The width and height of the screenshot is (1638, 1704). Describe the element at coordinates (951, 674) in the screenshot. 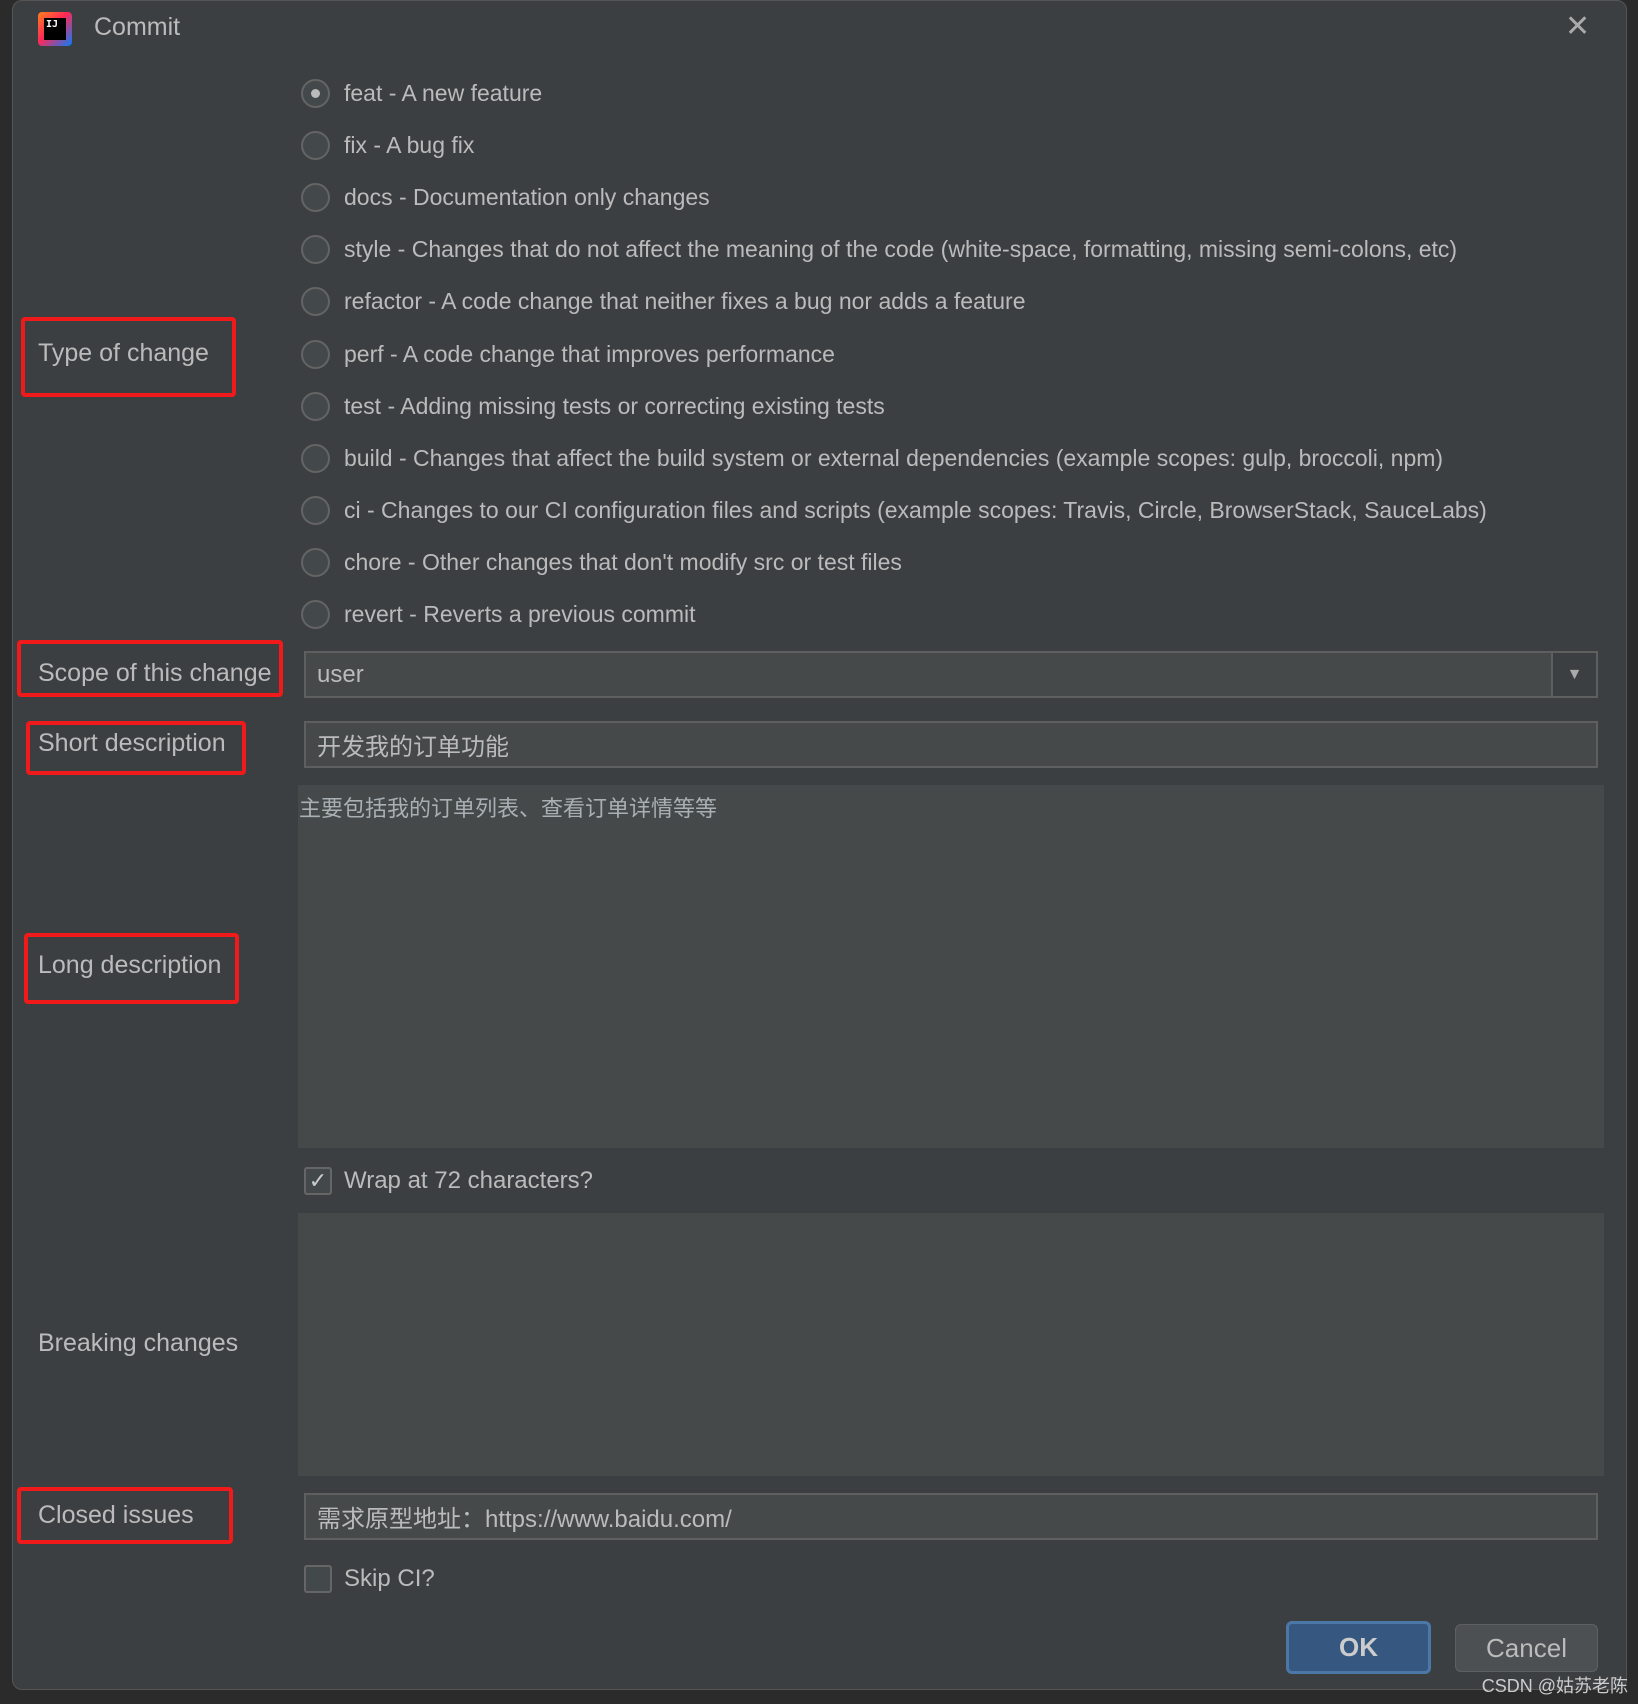

I see `scope-combobox: user ▼` at that location.